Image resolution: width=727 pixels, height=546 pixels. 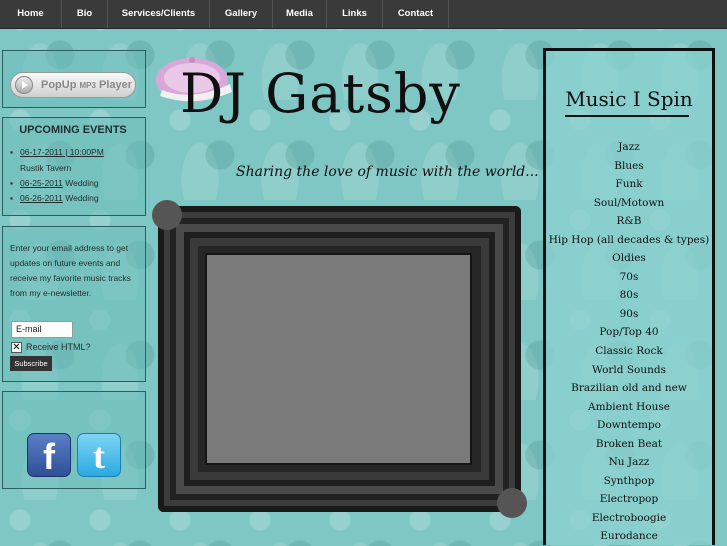 What do you see at coordinates (629, 351) in the screenshot?
I see `genre-item: Classic Rock` at bounding box center [629, 351].